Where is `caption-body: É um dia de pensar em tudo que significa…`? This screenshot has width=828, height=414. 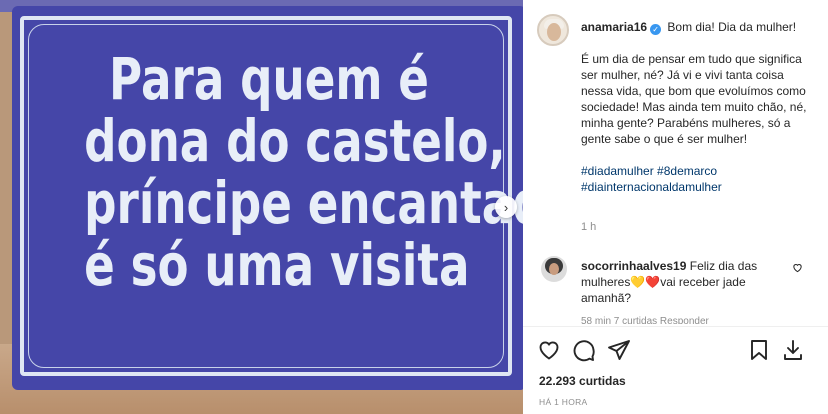 caption-body: É um dia de pensar em tudo que significa… is located at coordinates (694, 99).